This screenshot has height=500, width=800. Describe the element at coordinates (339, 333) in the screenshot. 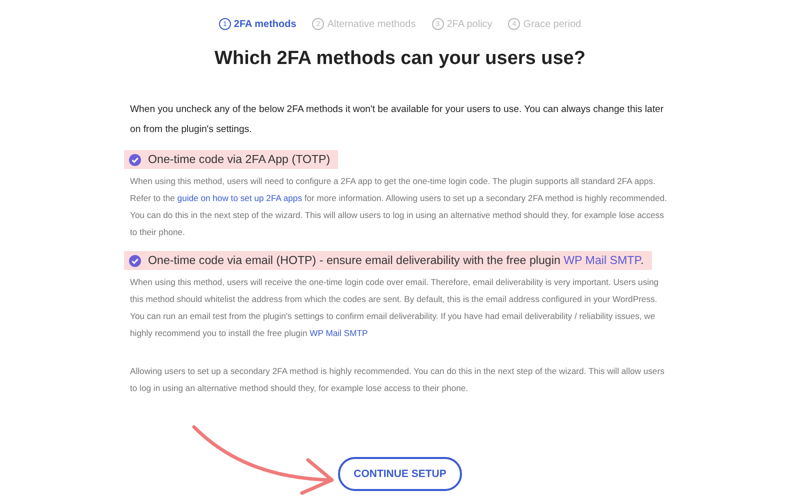

I see `text-link: WP Mail SMTP` at that location.